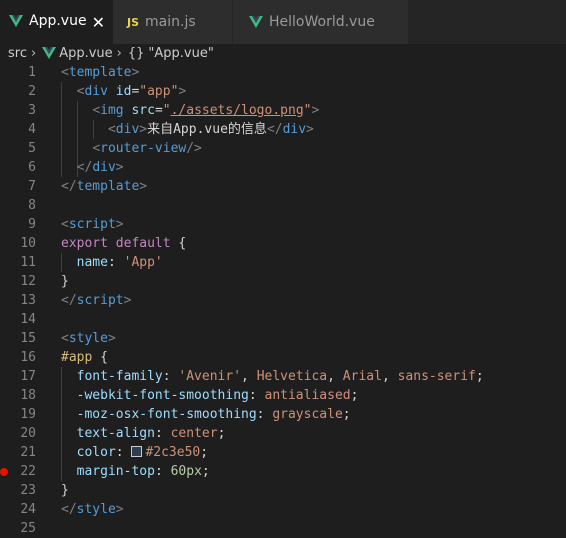  What do you see at coordinates (206, 414) in the screenshot?
I see `code-text: -moz-osx-font-smoothing: grayscale;` at bounding box center [206, 414].